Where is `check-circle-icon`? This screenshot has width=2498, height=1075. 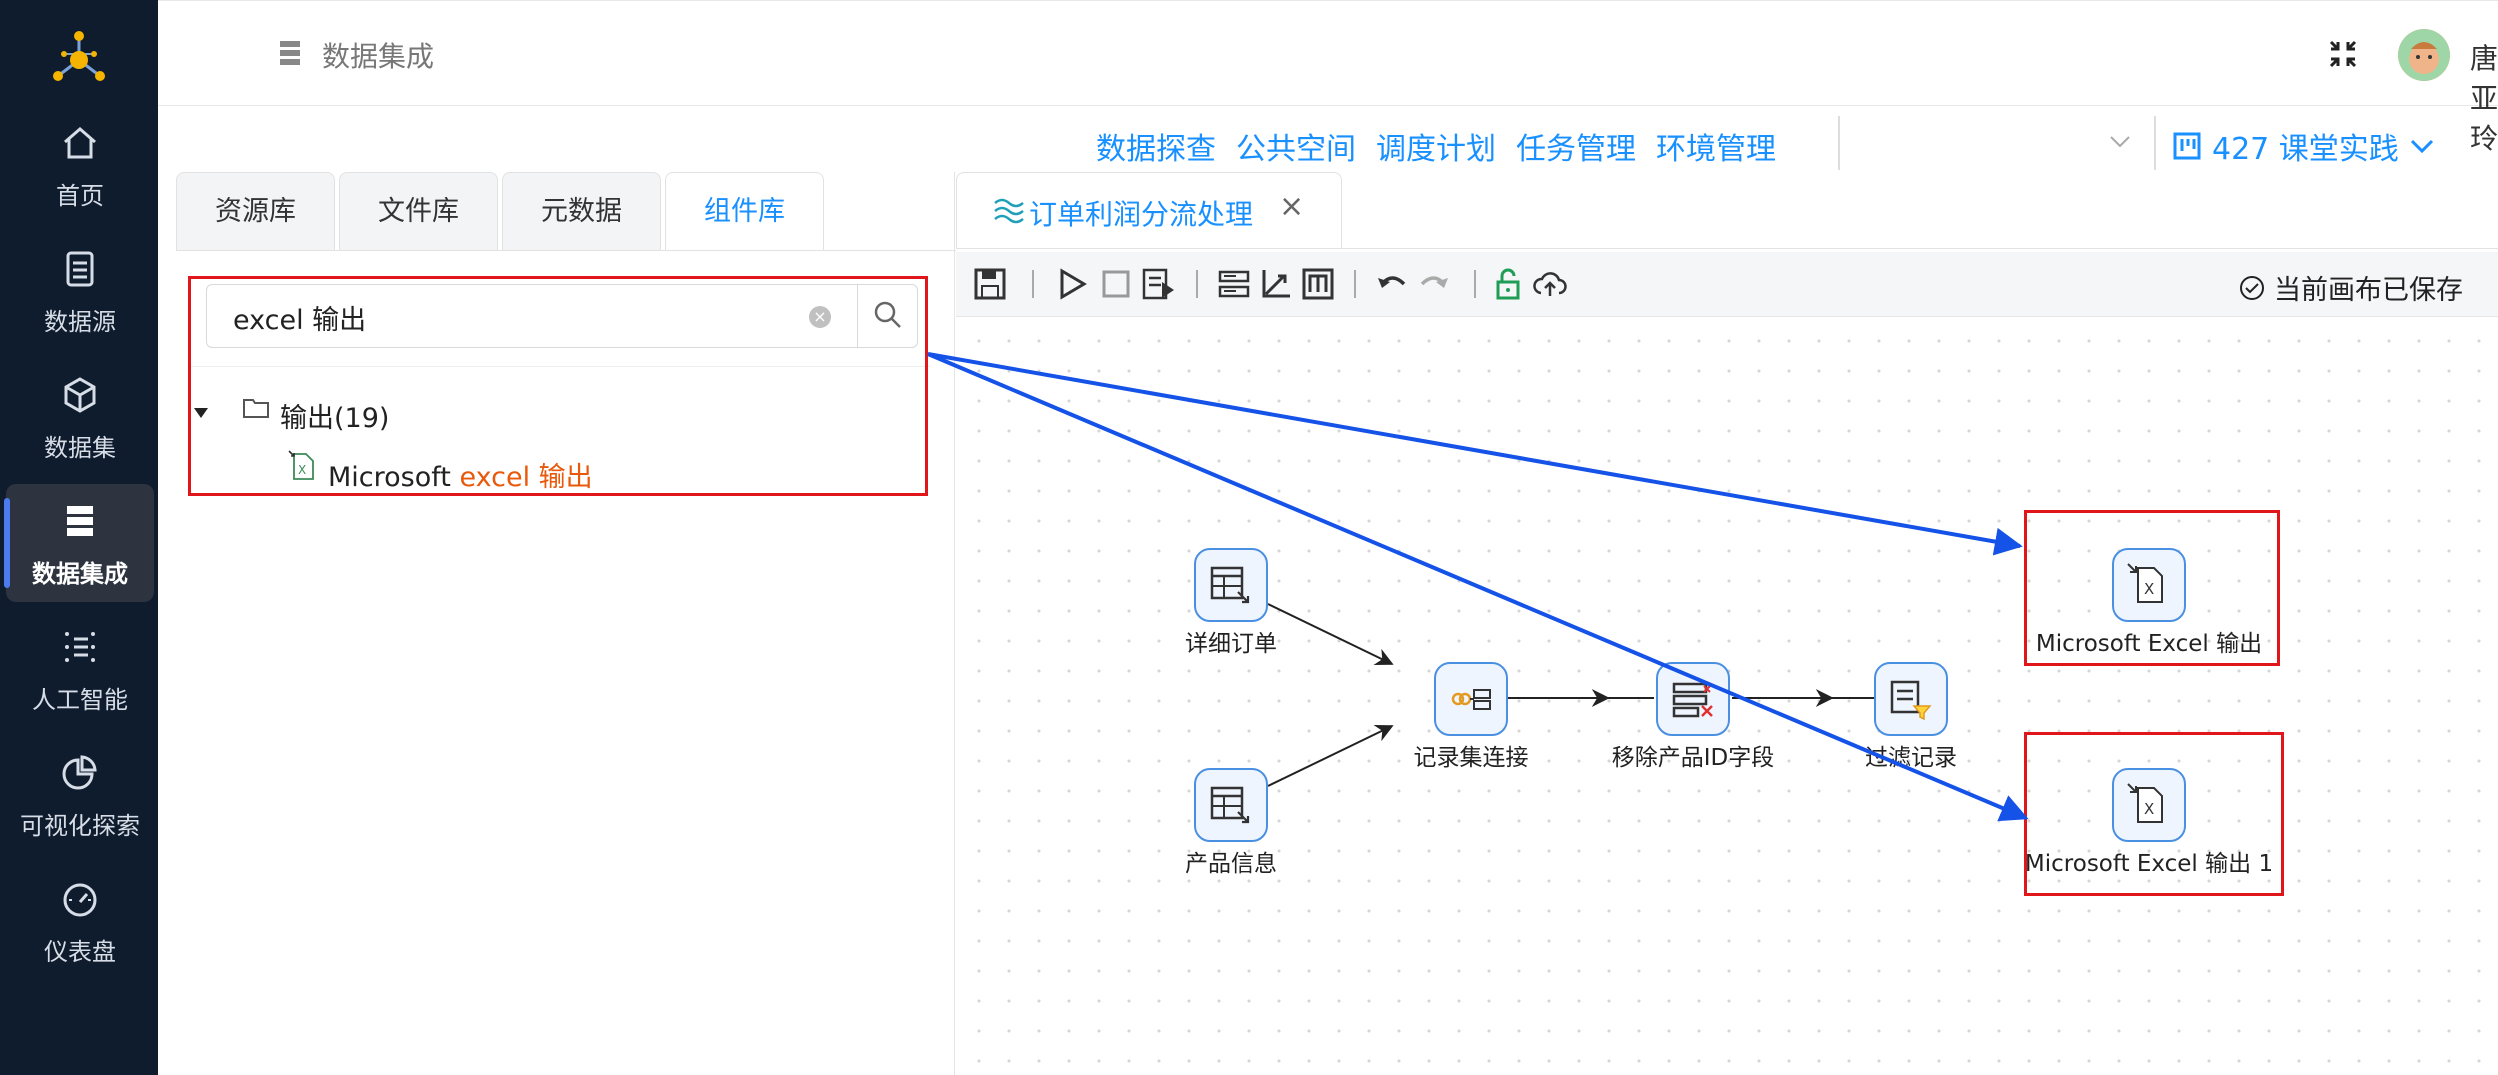 check-circle-icon is located at coordinates (2252, 287).